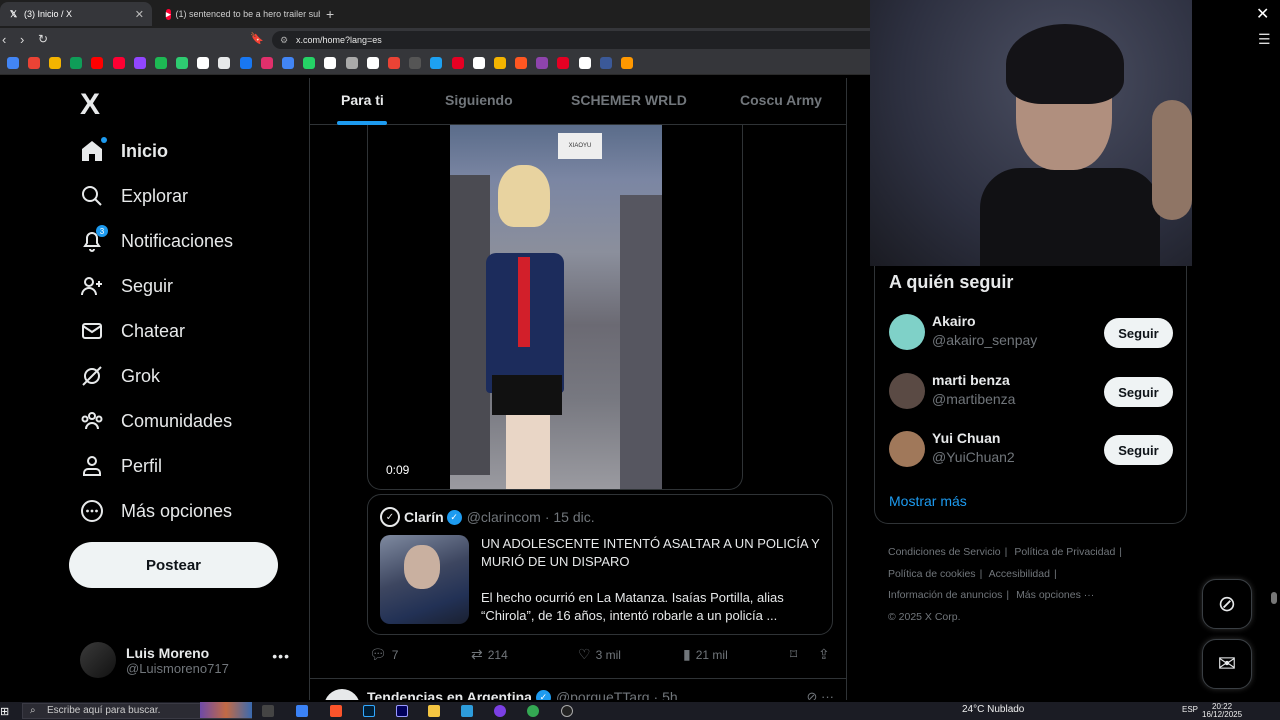 The height and width of the screenshot is (720, 1280). What do you see at coordinates (705, 654) in the screenshot?
I see `views-button: ▮ 21 mil` at bounding box center [705, 654].